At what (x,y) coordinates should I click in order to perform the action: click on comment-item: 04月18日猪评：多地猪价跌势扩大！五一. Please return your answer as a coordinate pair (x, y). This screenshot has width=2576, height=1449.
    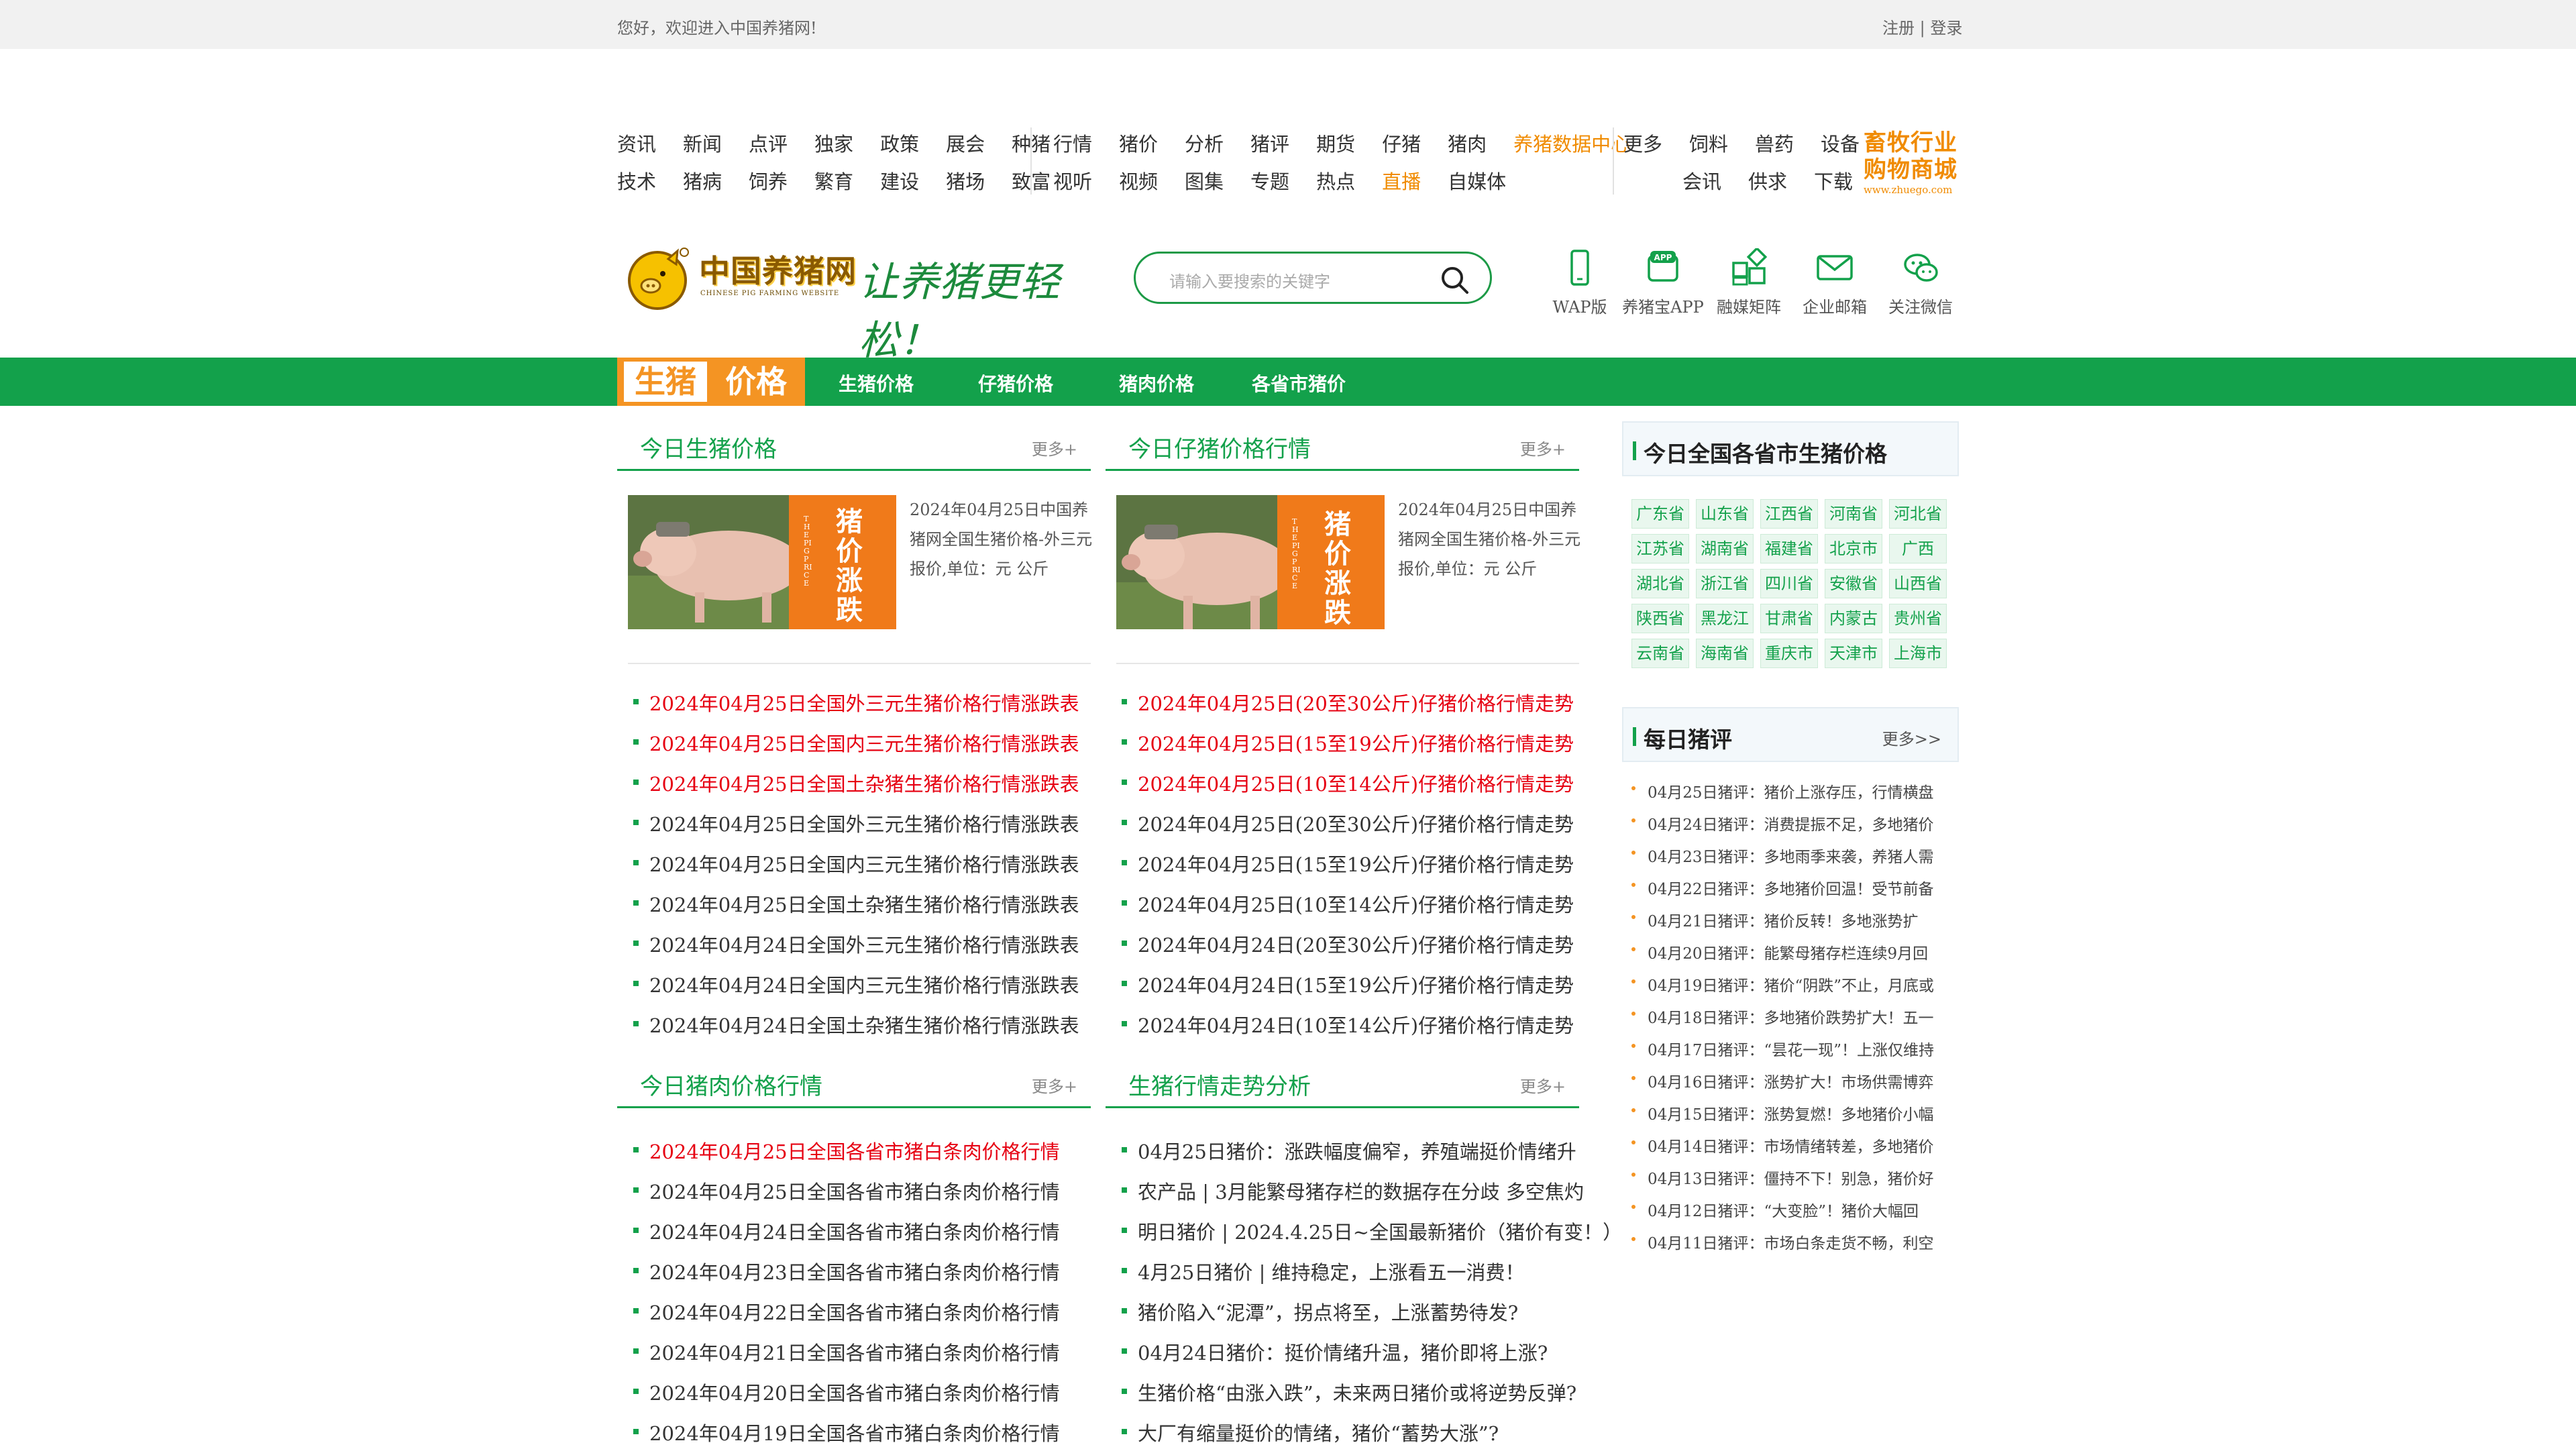
    Looking at the image, I should click on (1789, 1016).